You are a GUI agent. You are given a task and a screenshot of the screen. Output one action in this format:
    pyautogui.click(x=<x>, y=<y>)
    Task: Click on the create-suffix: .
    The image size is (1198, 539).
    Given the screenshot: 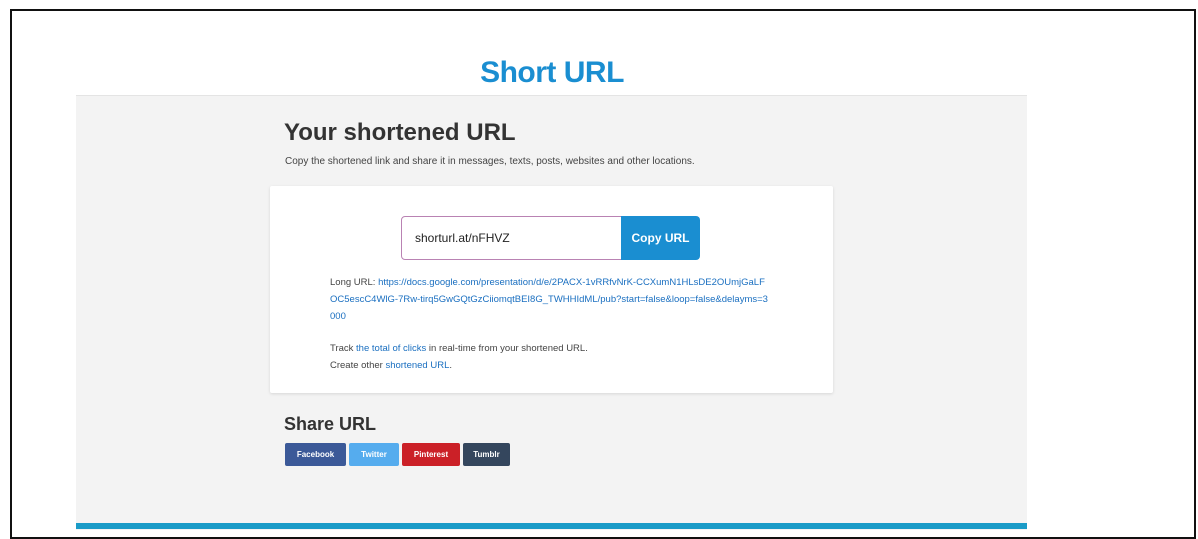 What is the action you would take?
    pyautogui.click(x=450, y=365)
    